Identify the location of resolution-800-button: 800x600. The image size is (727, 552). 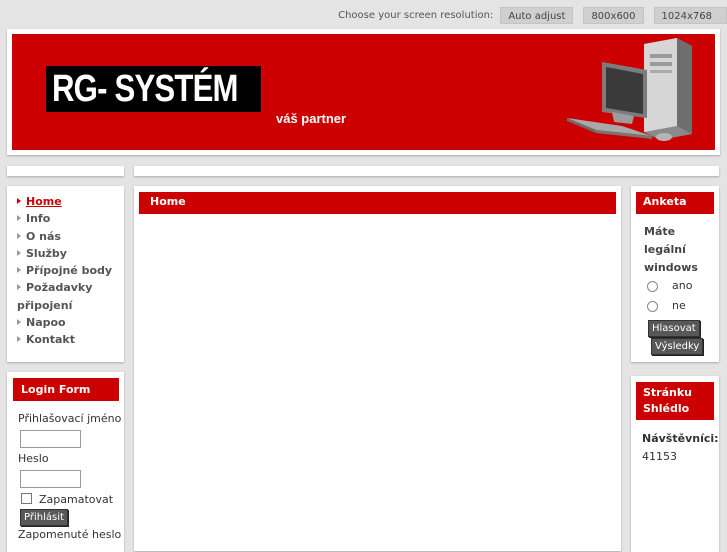
(613, 15).